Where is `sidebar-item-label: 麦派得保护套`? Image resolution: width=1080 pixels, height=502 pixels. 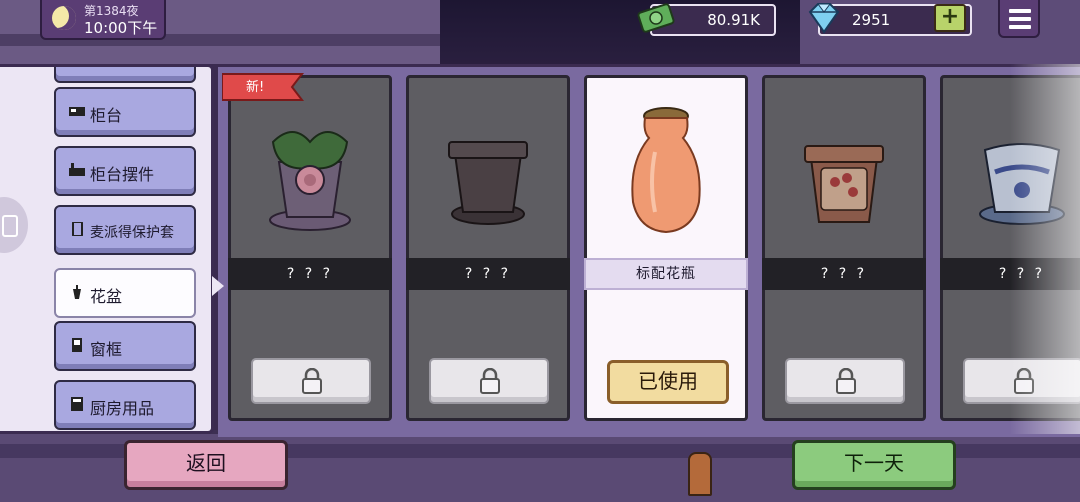
sidebar-item-label: 麦派得保护套 is located at coordinates (132, 233).